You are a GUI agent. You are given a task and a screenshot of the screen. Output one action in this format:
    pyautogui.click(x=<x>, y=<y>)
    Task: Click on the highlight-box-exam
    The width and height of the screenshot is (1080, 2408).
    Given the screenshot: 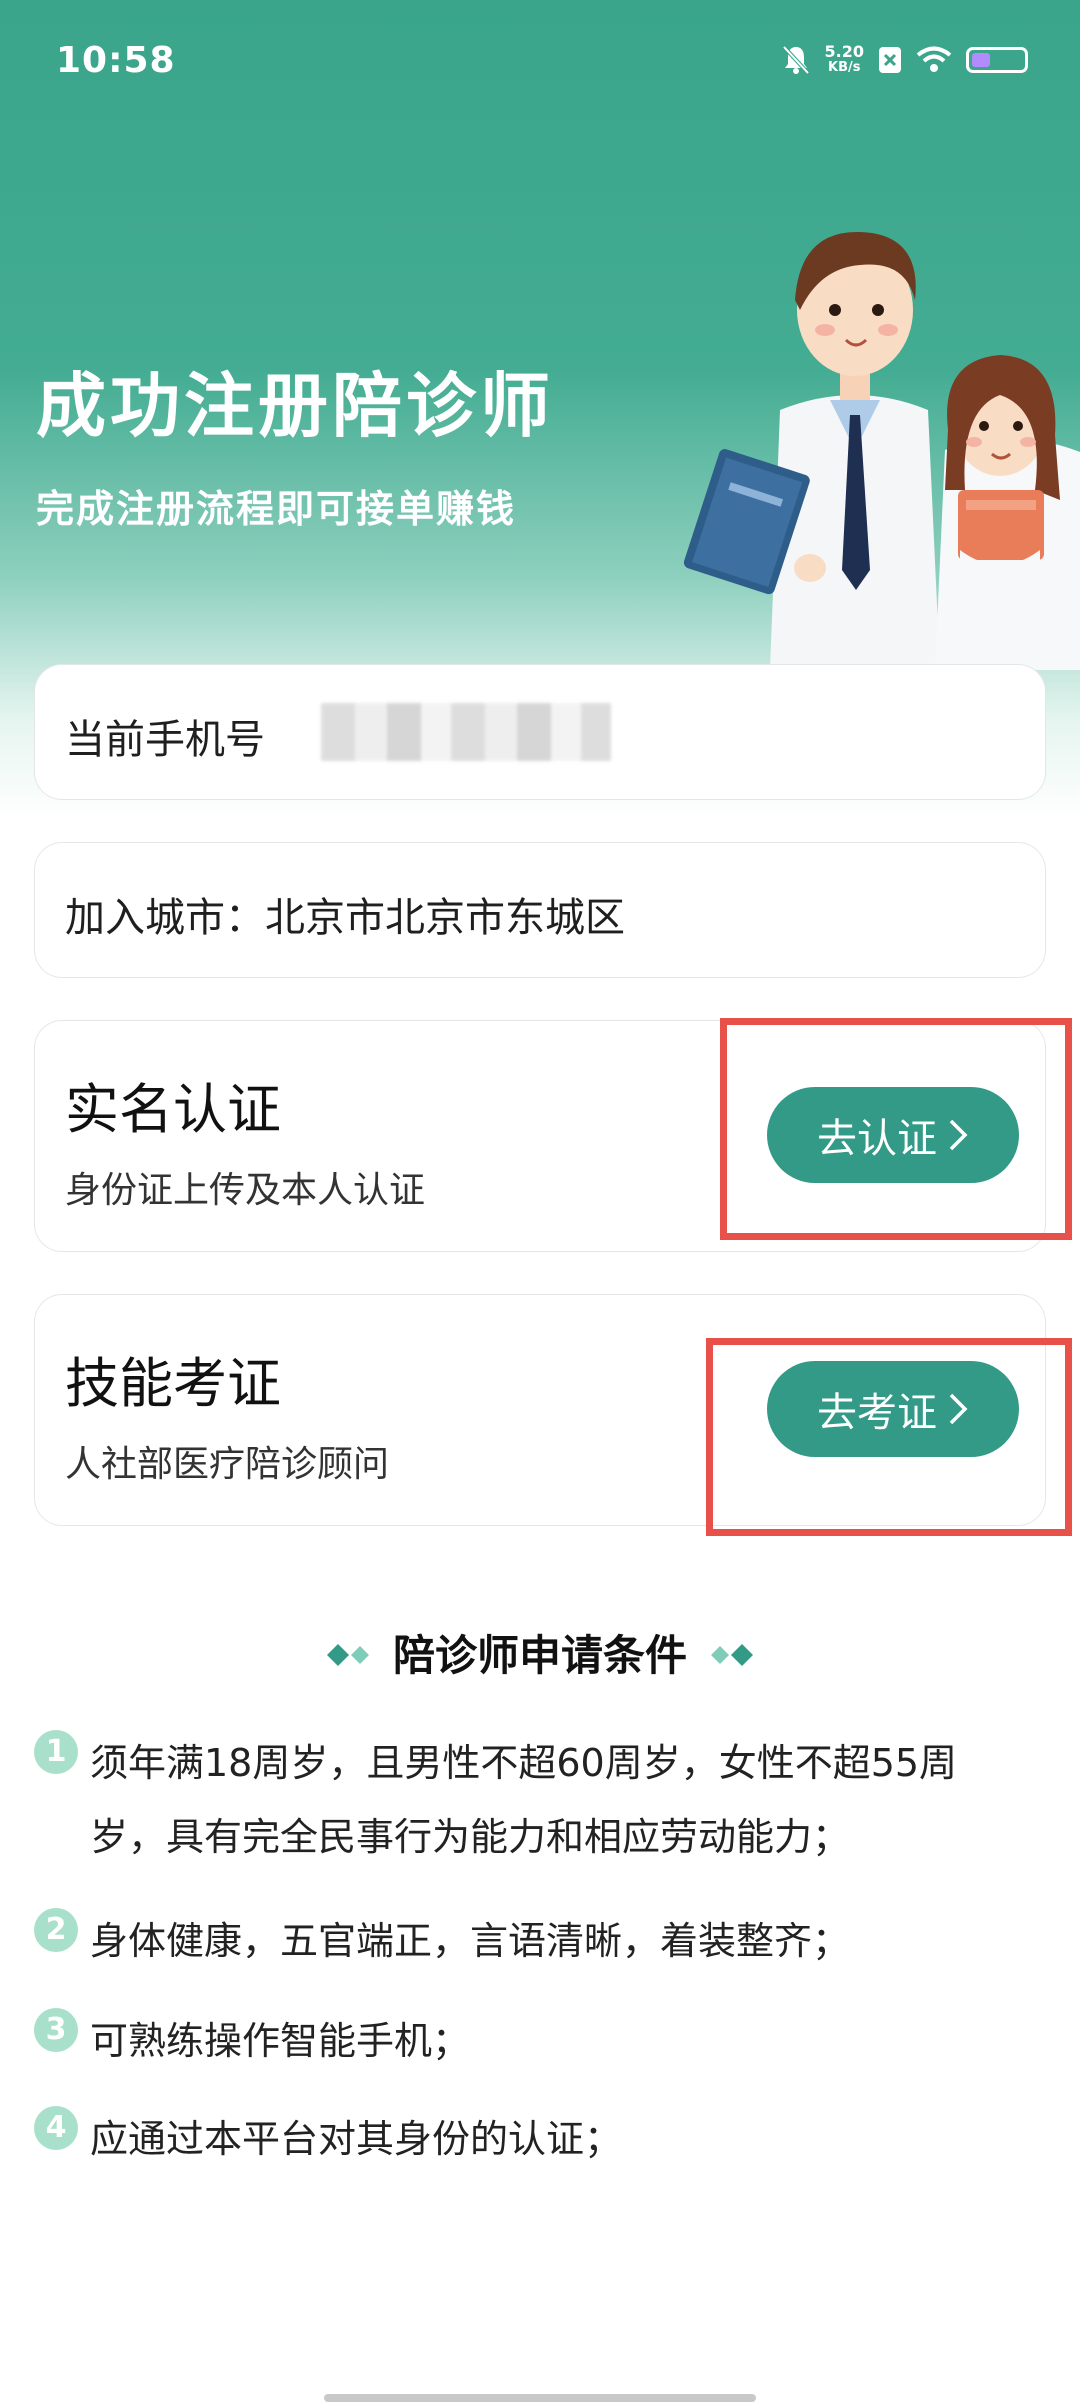 What is the action you would take?
    pyautogui.click(x=889, y=1437)
    